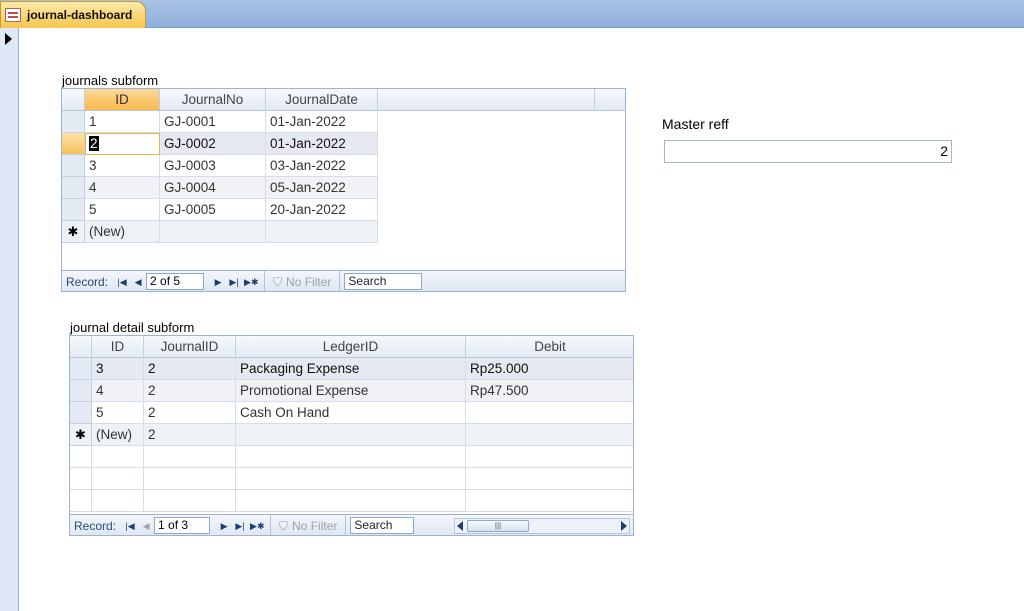 Image resolution: width=1024 pixels, height=611 pixels. I want to click on col-header-ledgerid: LedgerID, so click(351, 347).